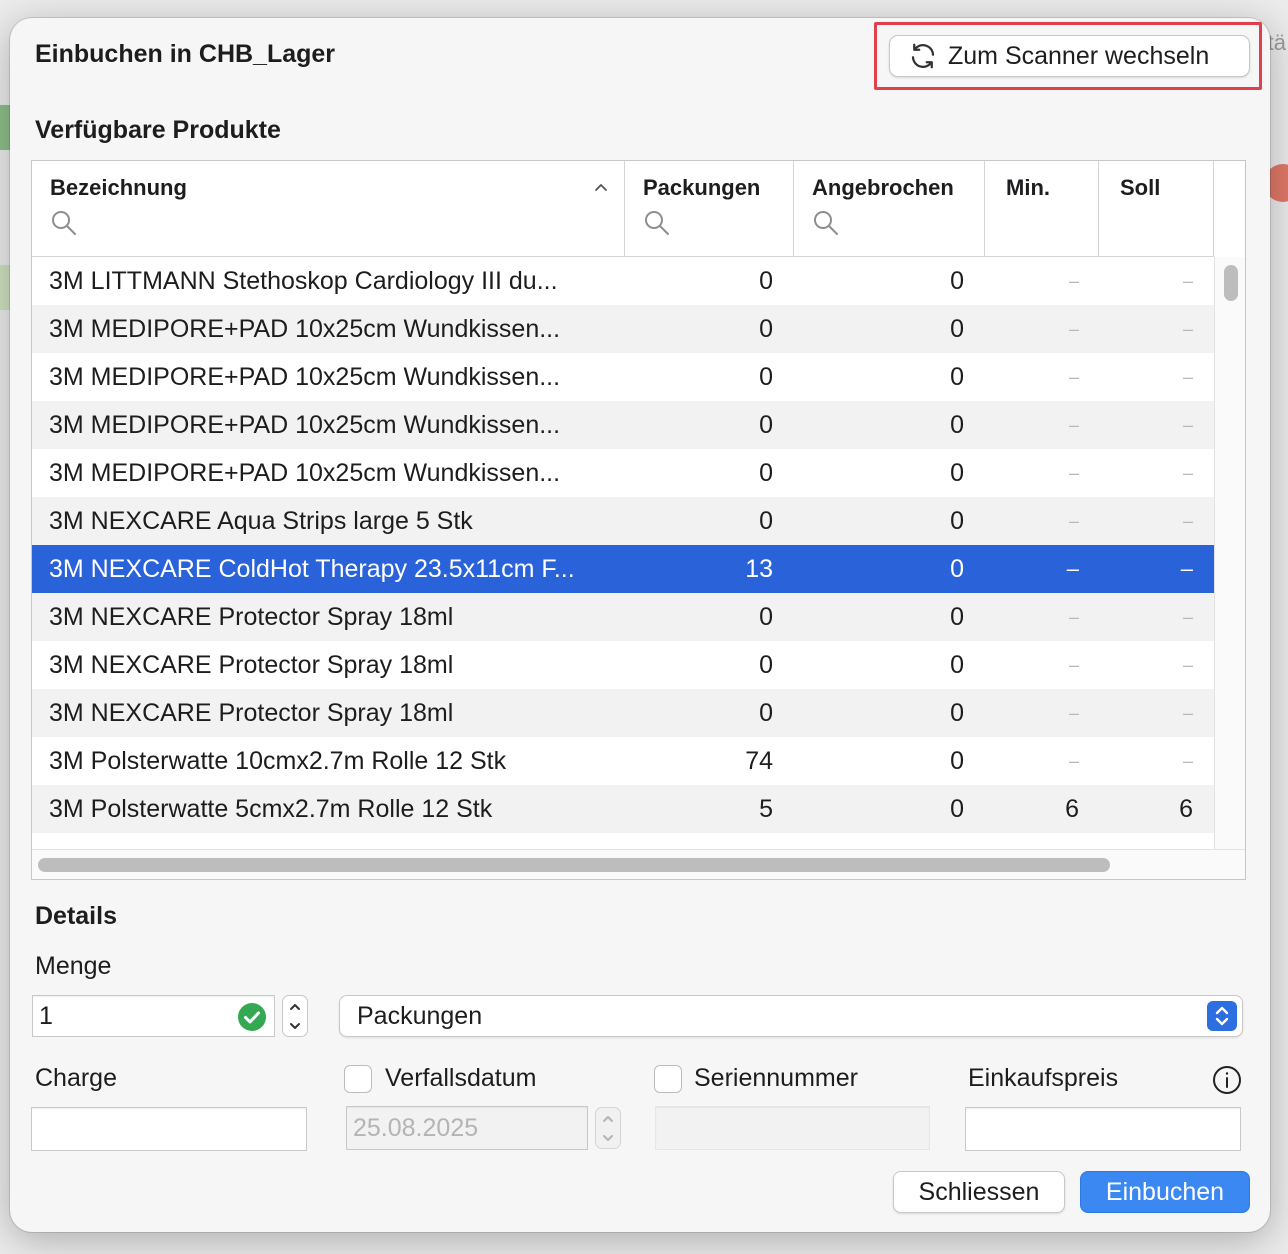 The width and height of the screenshot is (1288, 1254). What do you see at coordinates (979, 1192) in the screenshot?
I see `close-button: Schliessen` at bounding box center [979, 1192].